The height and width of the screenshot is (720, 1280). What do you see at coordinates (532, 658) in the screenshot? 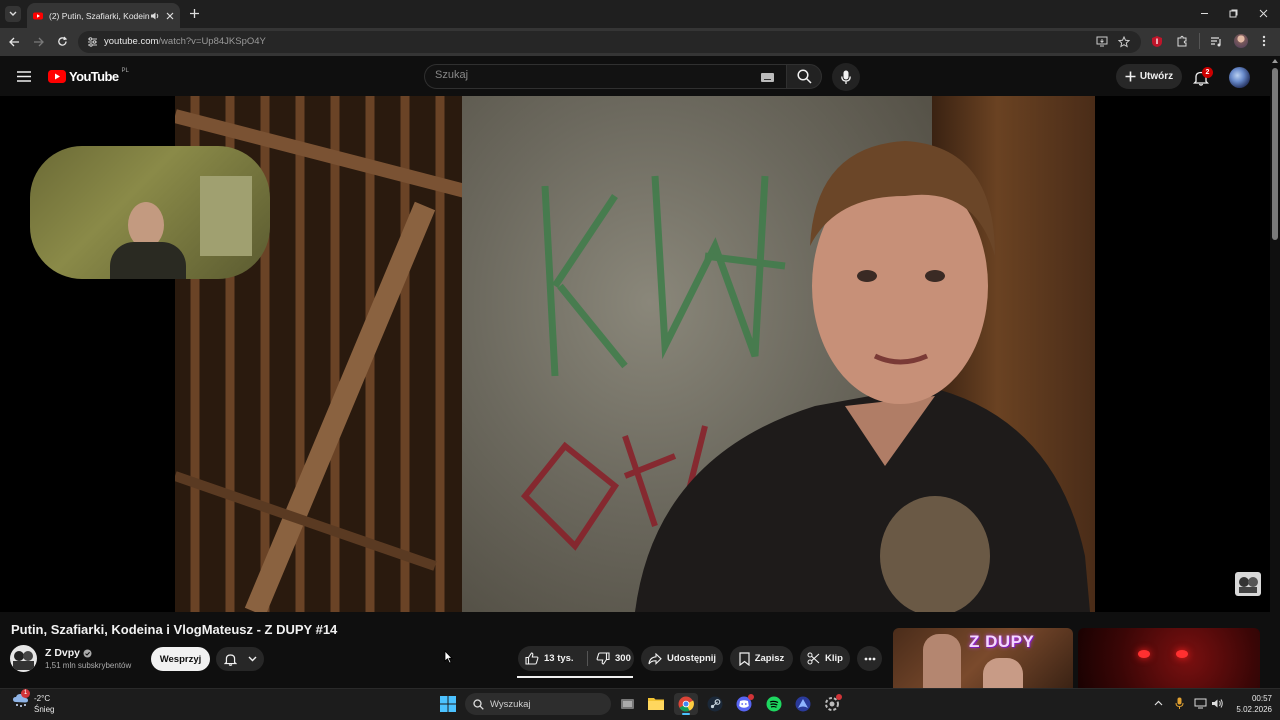
I see `thumbs-up-icon` at bounding box center [532, 658].